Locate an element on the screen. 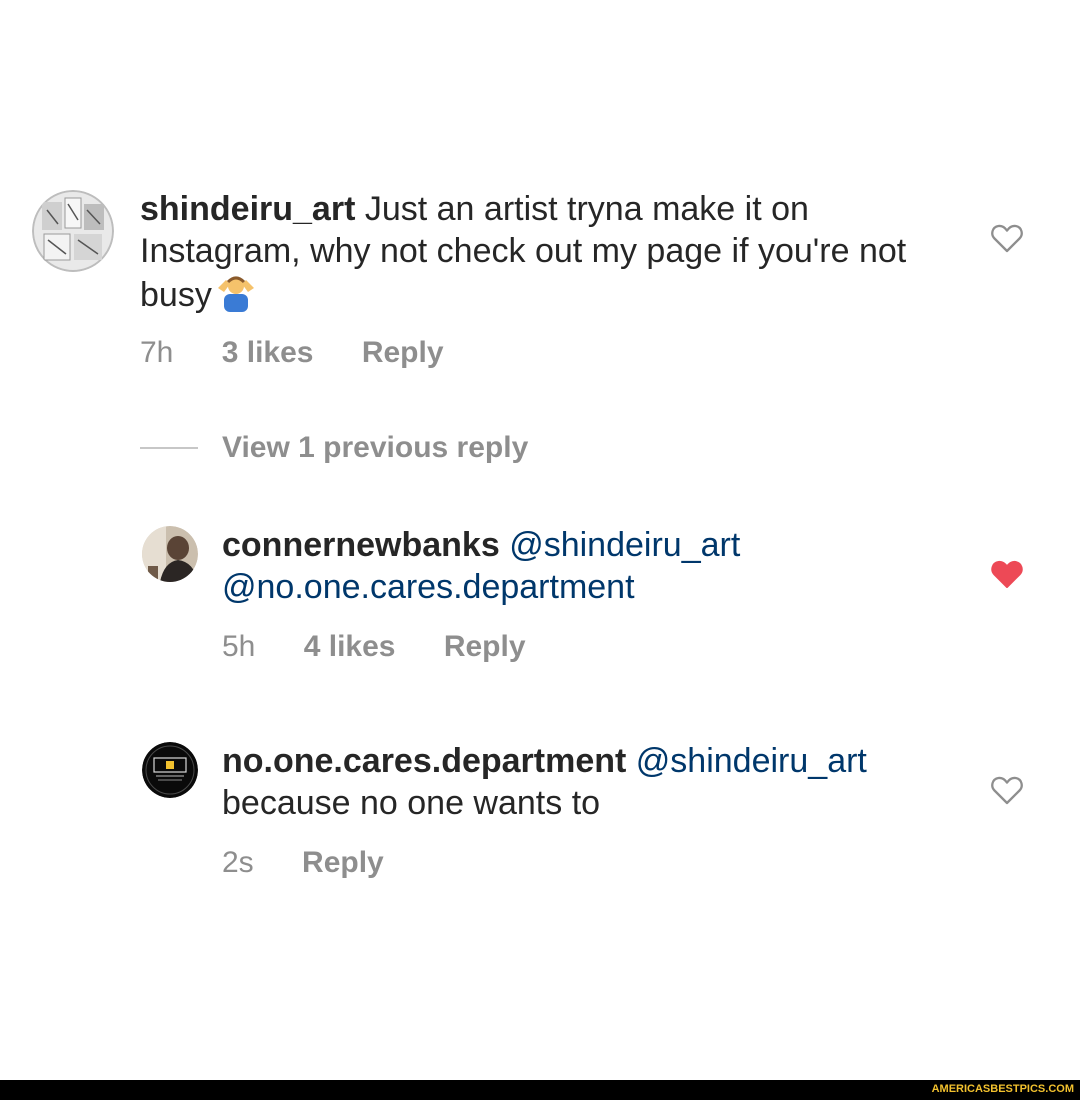 This screenshot has width=1080, height=1100. username: connernewbanks is located at coordinates (361, 545).